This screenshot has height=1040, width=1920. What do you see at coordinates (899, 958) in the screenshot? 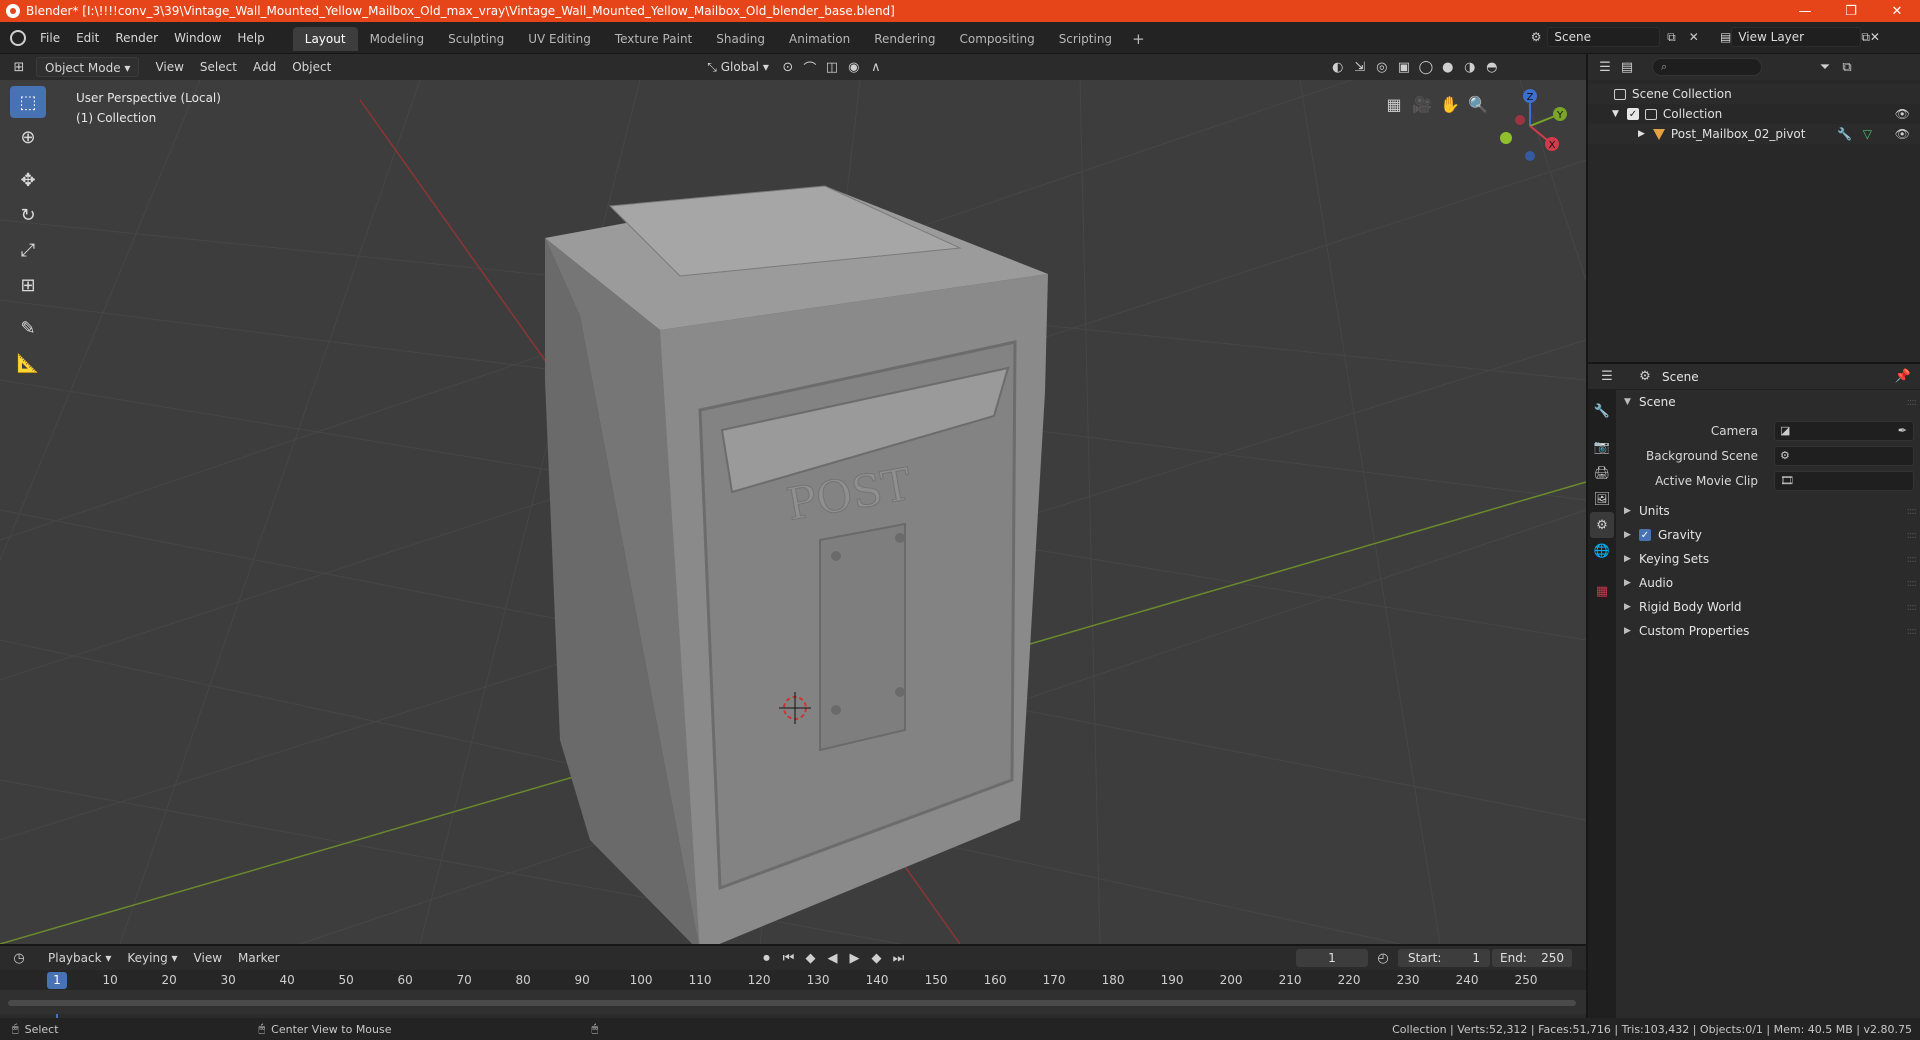
I see `jump-end-icon: ⏭` at bounding box center [899, 958].